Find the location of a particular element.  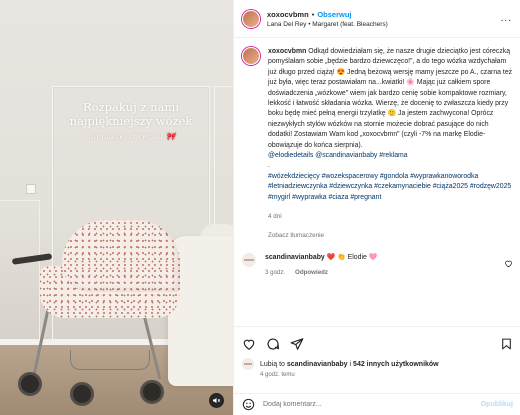

liker-avatar is located at coordinates (248, 364).